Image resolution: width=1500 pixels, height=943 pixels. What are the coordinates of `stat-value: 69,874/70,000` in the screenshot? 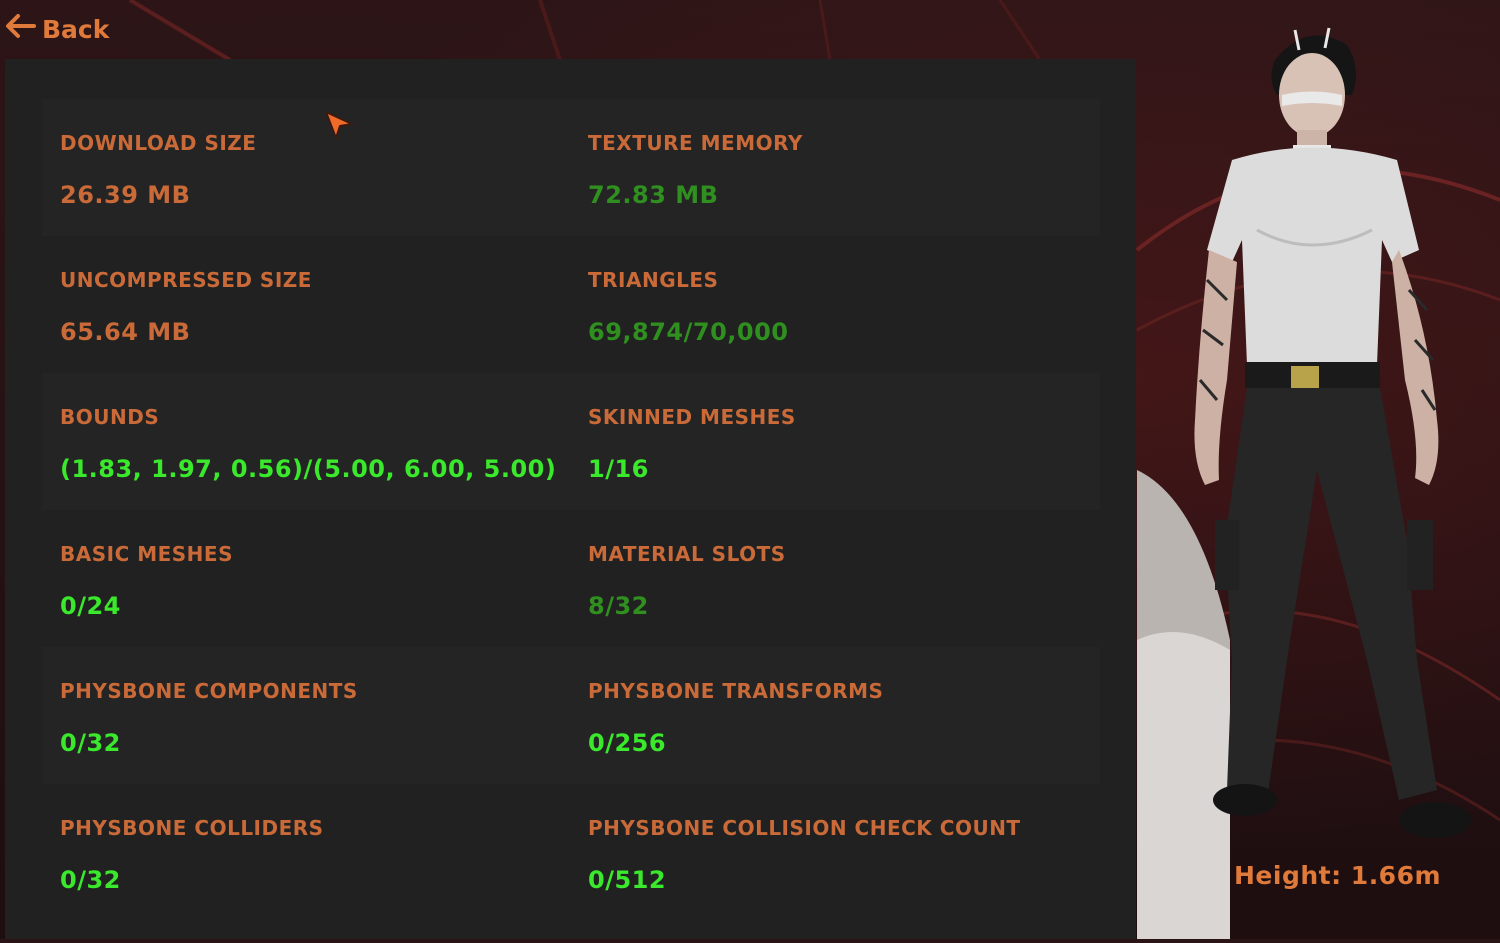 It's located at (688, 332).